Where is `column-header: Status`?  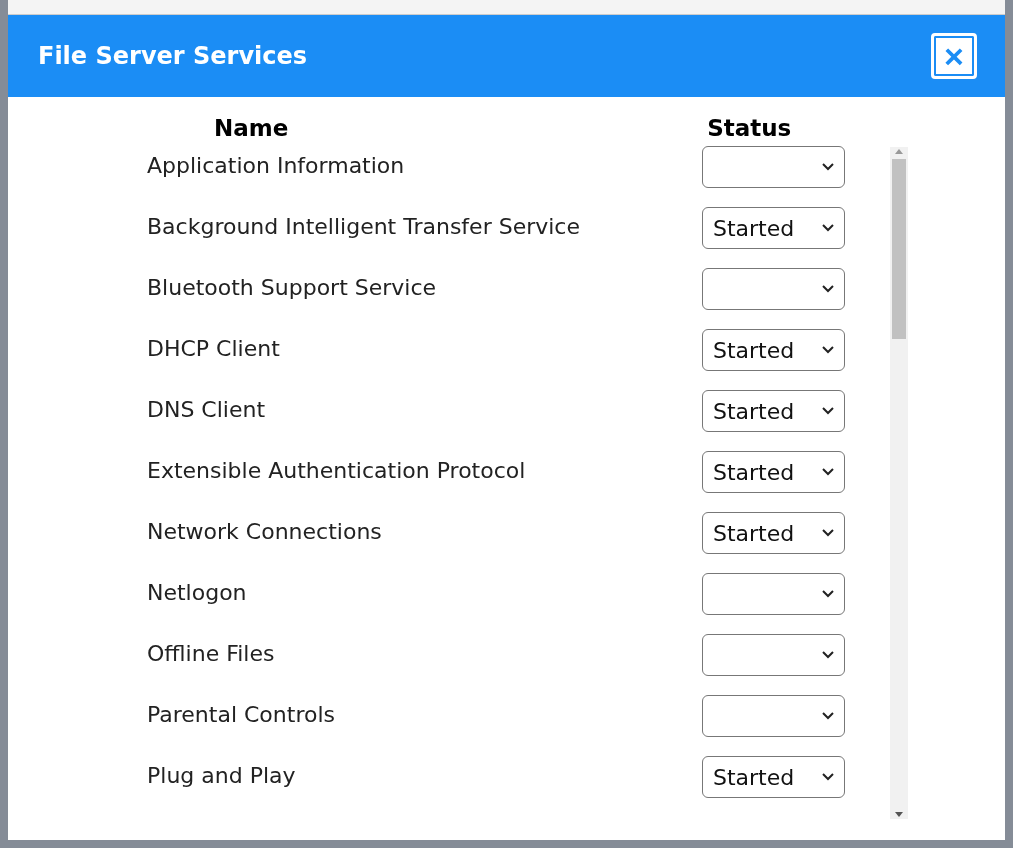 column-header: Status is located at coordinates (749, 128).